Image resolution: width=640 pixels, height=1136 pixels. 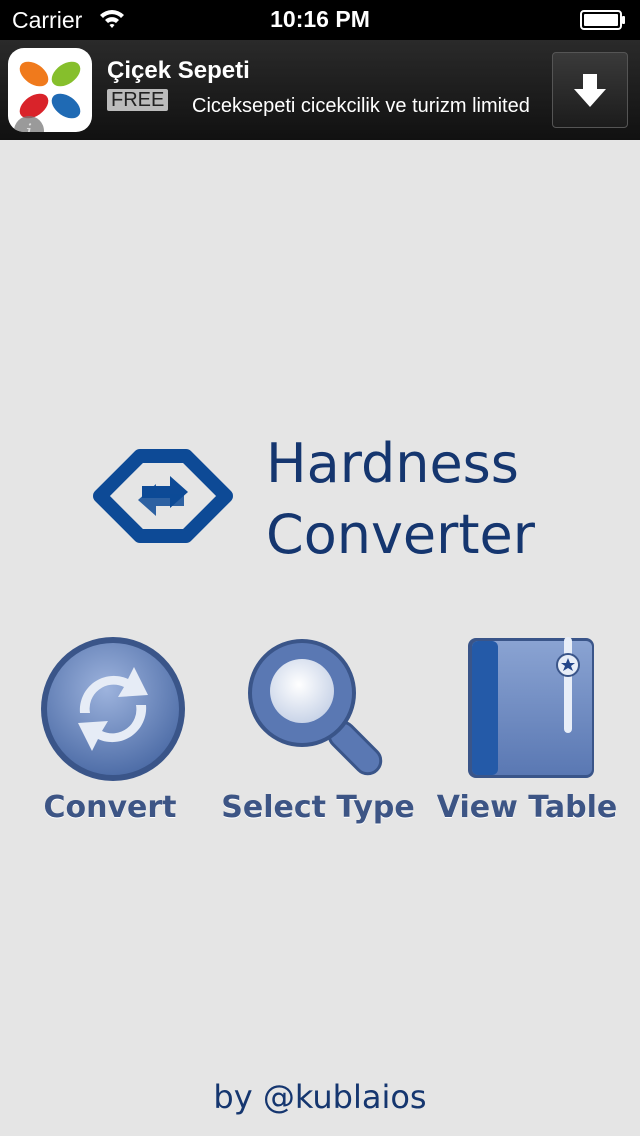 What do you see at coordinates (178, 70) in the screenshot?
I see `ad-title: Çiçek Sepeti` at bounding box center [178, 70].